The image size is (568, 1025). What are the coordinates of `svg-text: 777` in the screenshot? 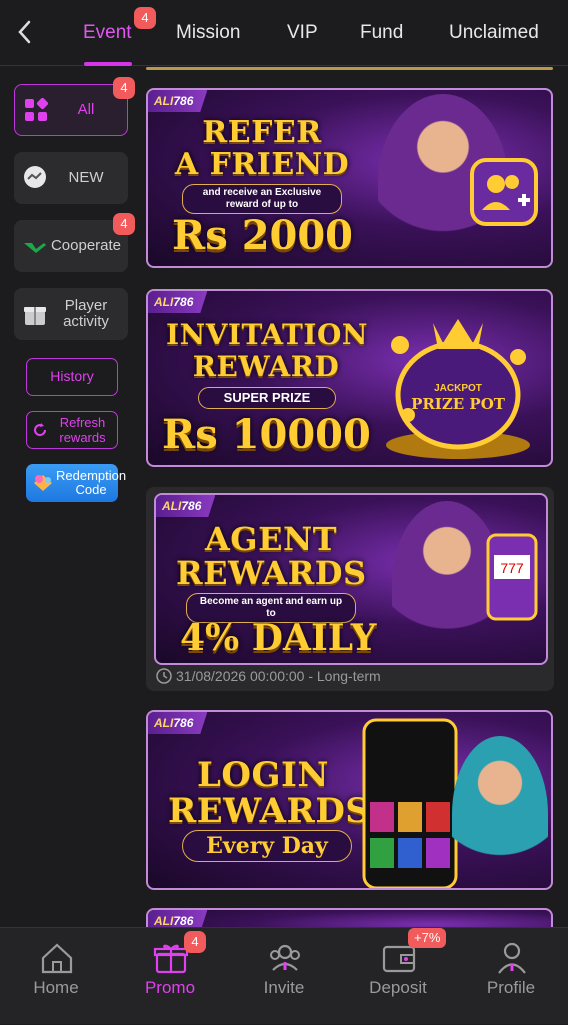 It's located at (512, 568).